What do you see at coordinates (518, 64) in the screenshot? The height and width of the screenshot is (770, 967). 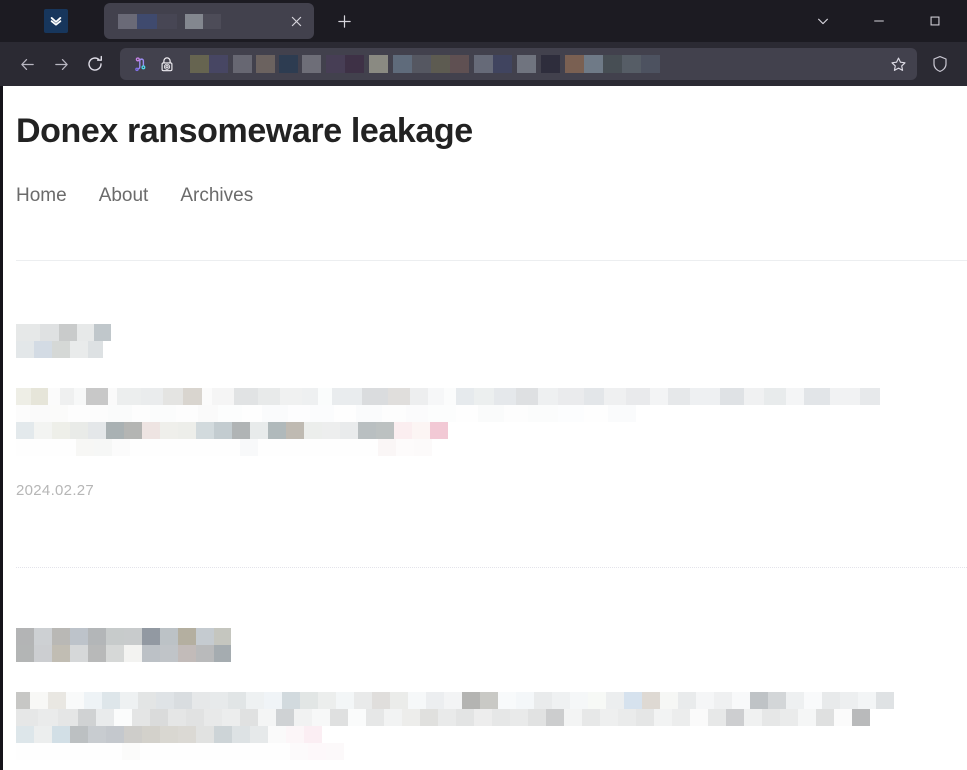 I see `url-bar` at bounding box center [518, 64].